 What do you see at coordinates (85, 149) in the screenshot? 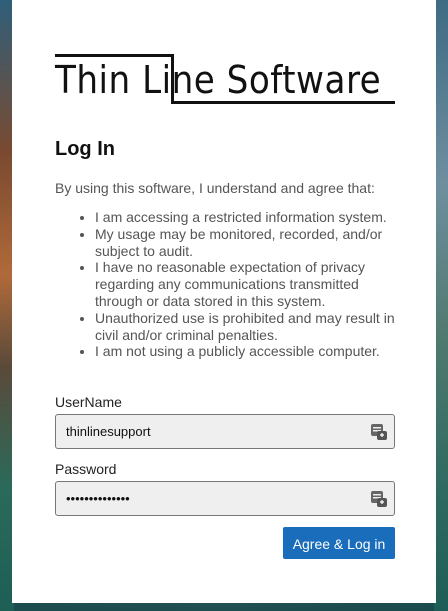
I see `page-title: Log In` at bounding box center [85, 149].